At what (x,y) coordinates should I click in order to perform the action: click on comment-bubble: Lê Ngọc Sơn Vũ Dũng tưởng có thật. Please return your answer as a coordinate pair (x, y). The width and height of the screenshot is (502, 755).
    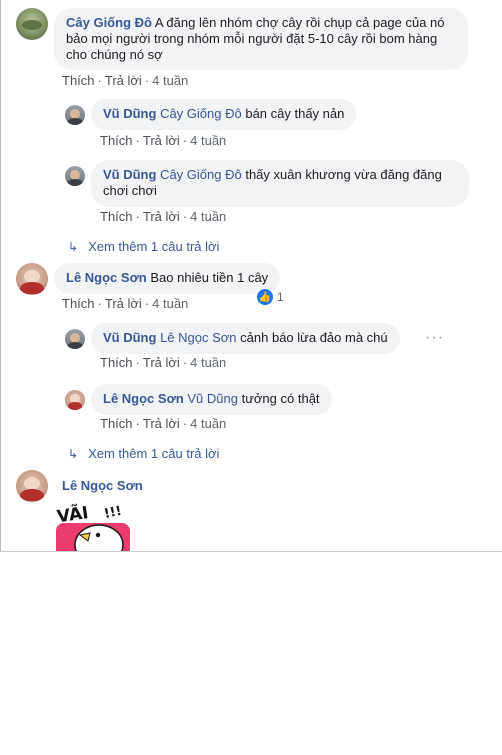
    Looking at the image, I should click on (211, 399).